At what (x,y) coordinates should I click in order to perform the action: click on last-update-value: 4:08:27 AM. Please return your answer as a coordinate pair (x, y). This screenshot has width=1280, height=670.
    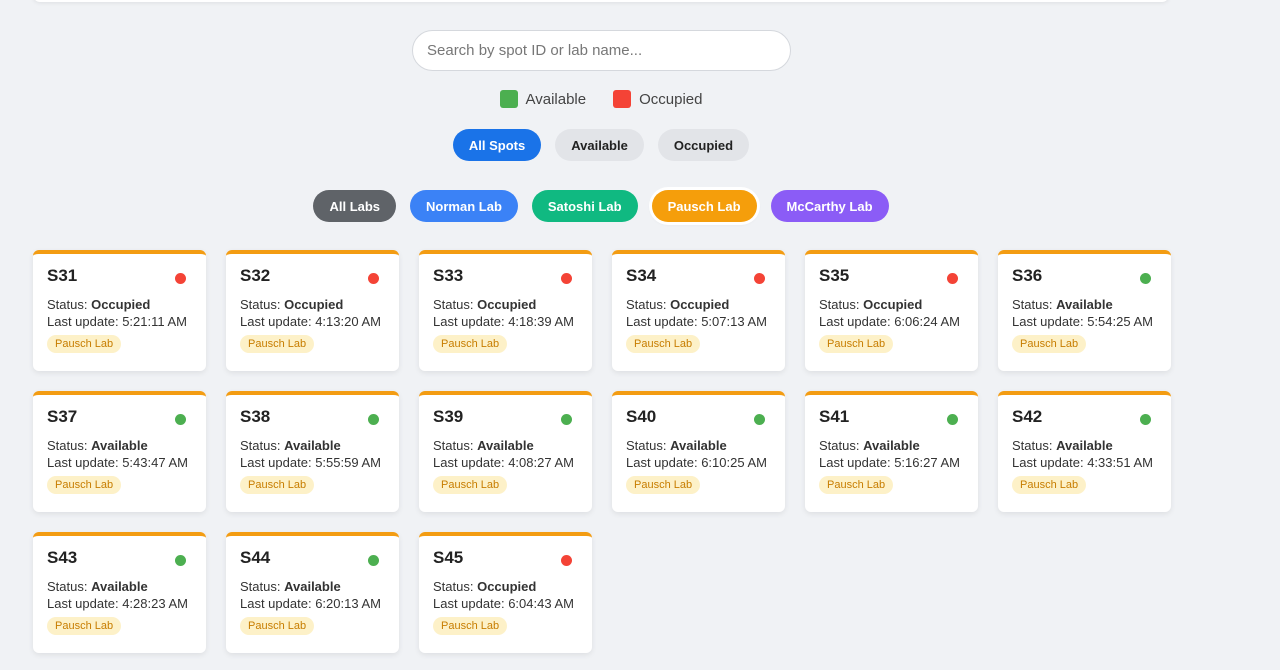
    Looking at the image, I should click on (541, 462).